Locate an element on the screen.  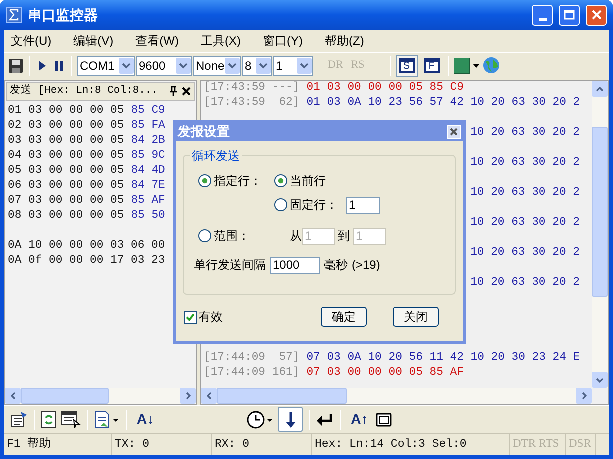
hex-text: 01 03 0A 10 23 56 57 42 10 20 63 30 20 2 is located at coordinates (443, 103).